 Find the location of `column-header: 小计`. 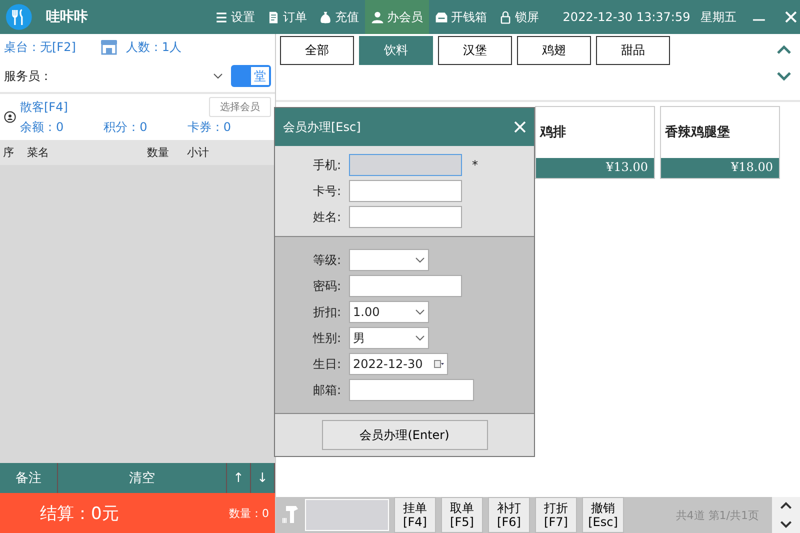

column-header: 小计 is located at coordinates (198, 152).